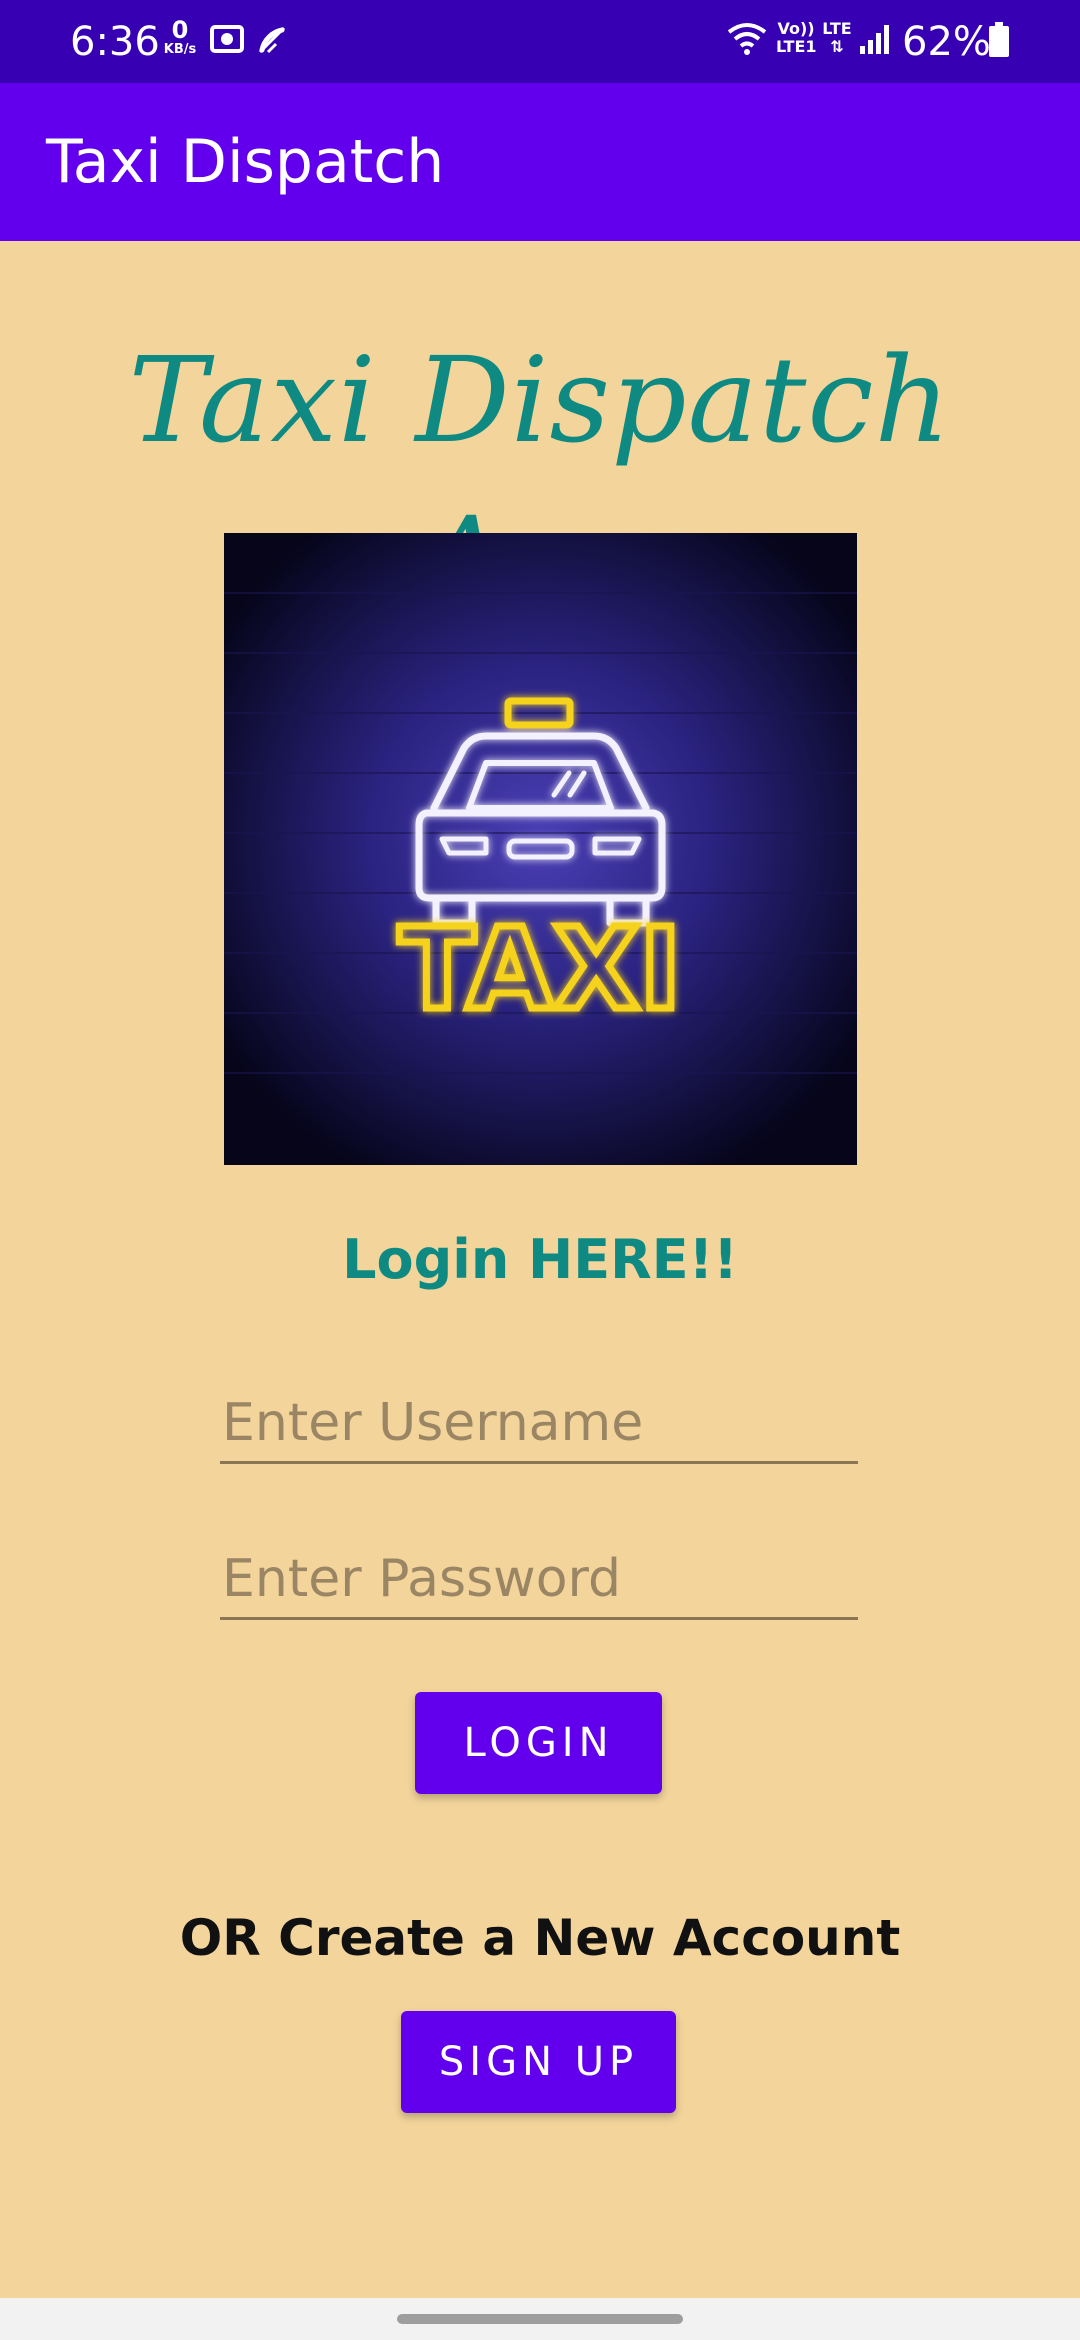 The height and width of the screenshot is (2340, 1080). What do you see at coordinates (538, 1743) in the screenshot?
I see `login-button: LOGIN` at bounding box center [538, 1743].